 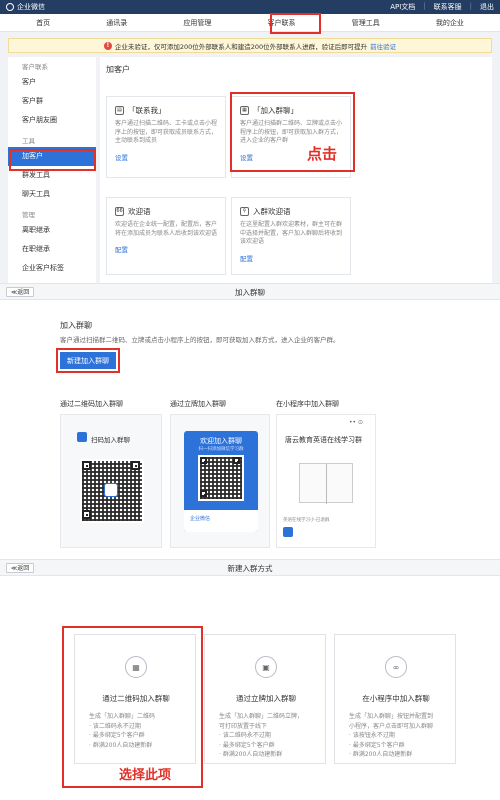 I want to click on sidebar-group-customer: 客户联系, so click(x=35, y=67).